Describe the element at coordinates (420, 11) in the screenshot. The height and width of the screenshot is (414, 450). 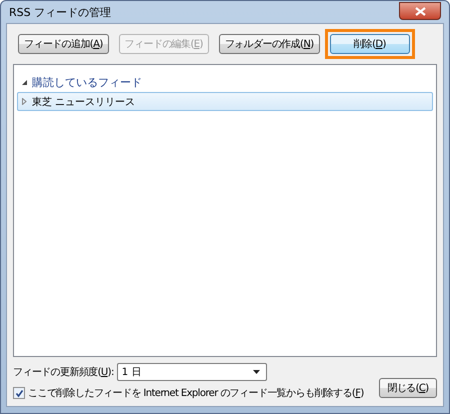
I see `close-icon` at that location.